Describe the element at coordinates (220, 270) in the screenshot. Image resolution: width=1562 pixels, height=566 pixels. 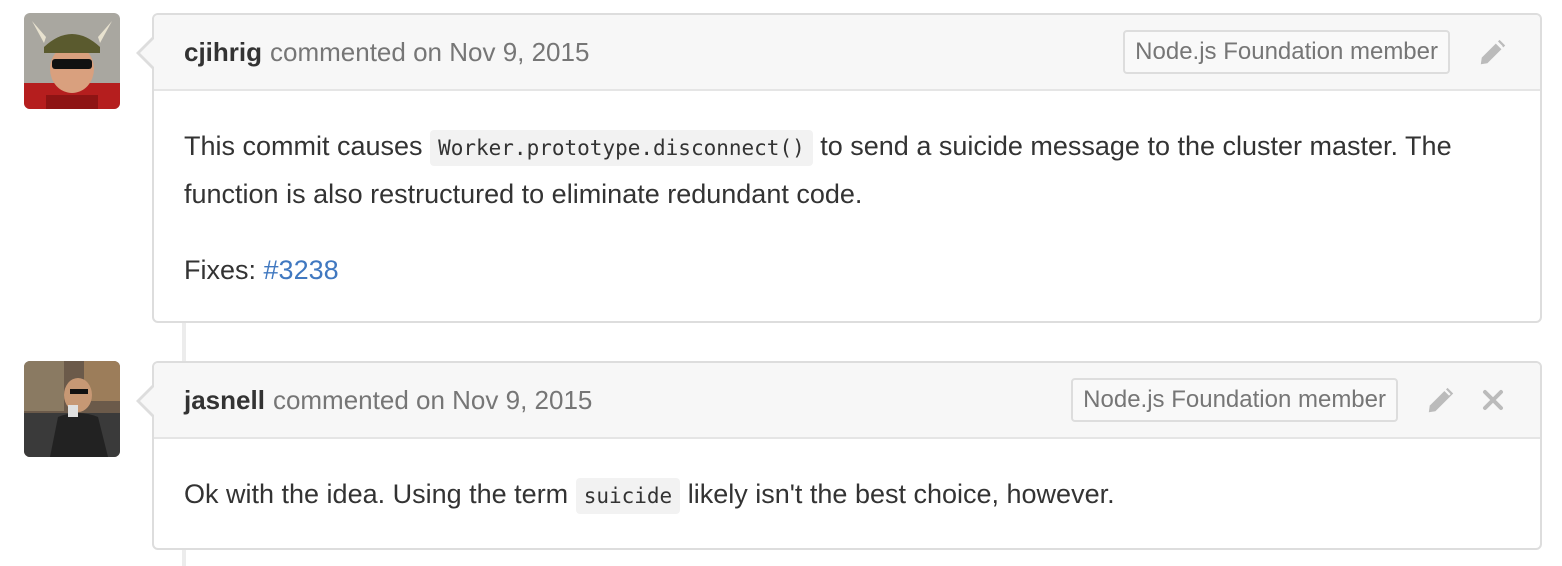
I see `fixes-label: Fixes:` at that location.